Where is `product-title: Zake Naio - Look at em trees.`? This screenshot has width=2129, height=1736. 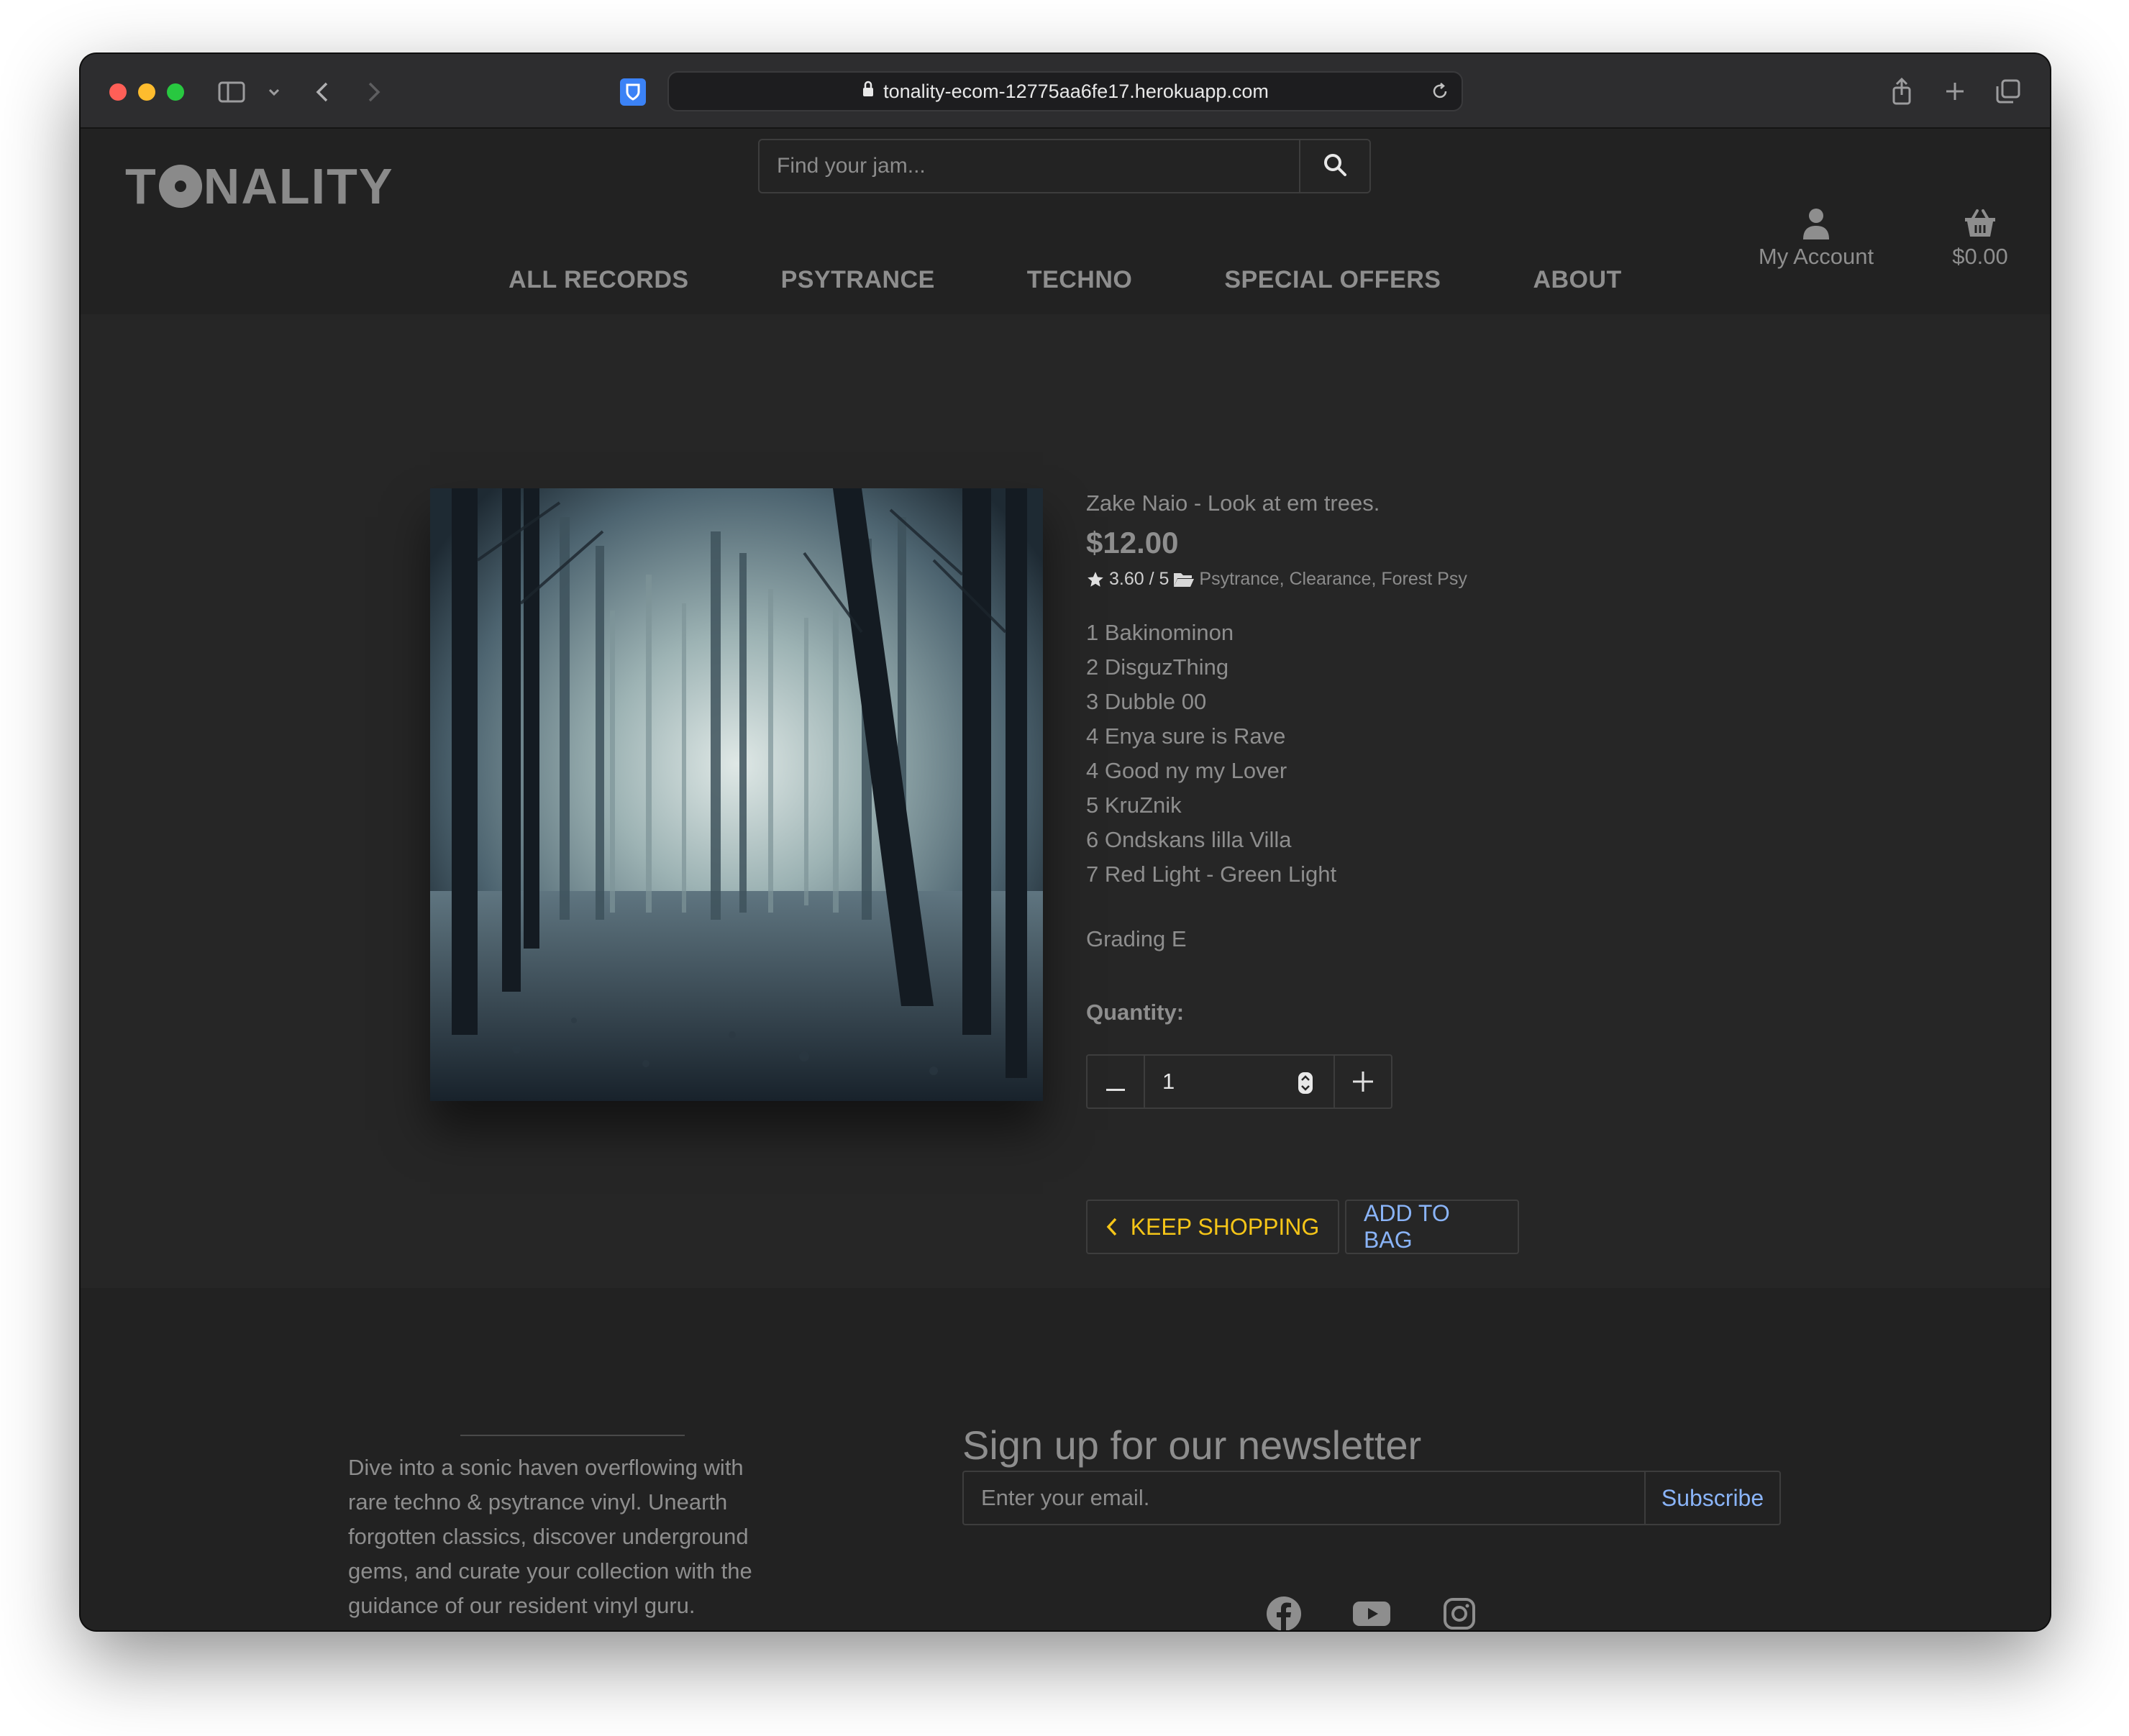
product-title: Zake Naio - Look at em trees. is located at coordinates (1233, 503).